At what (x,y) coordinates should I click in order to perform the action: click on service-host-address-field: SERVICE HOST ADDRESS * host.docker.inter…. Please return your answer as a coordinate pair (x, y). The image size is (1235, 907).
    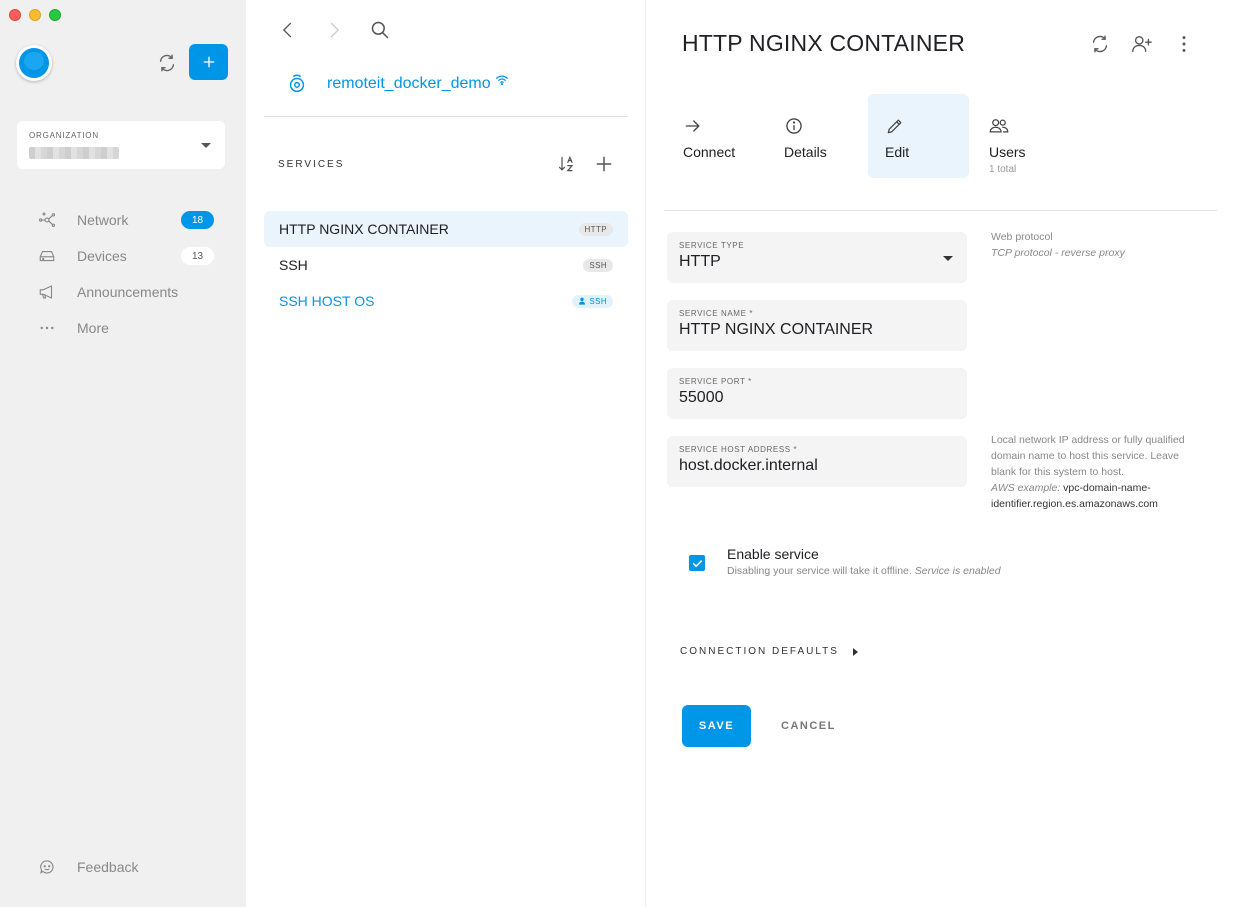
    Looking at the image, I should click on (817, 461).